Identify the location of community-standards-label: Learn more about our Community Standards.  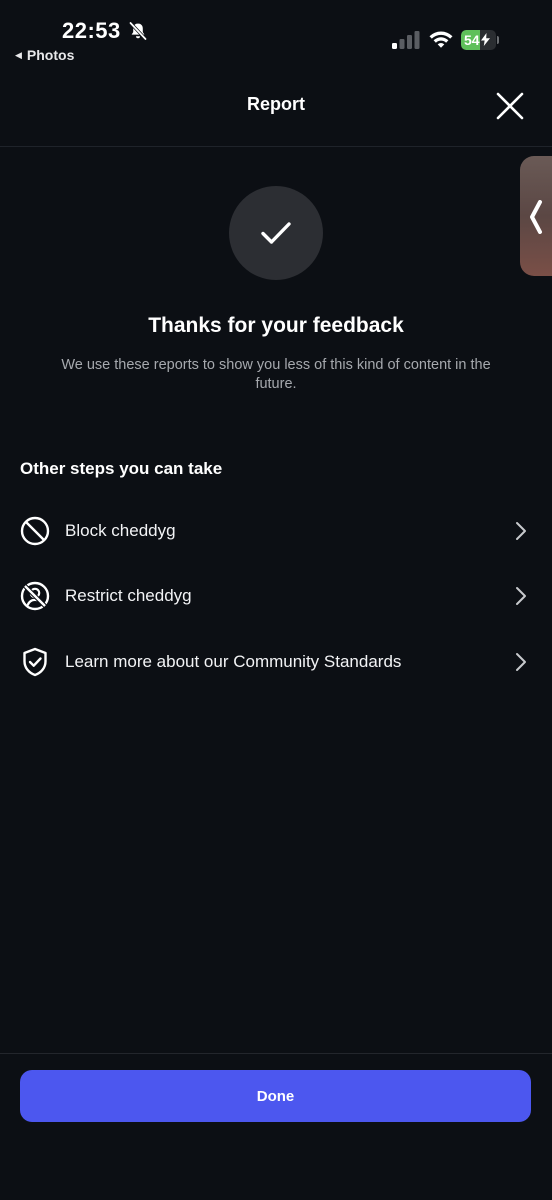
(233, 661).